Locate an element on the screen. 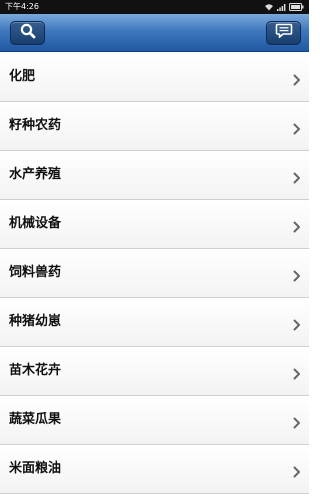 Image resolution: width=320 pixels, height=504 pixels. signal-icon is located at coordinates (281, 7).